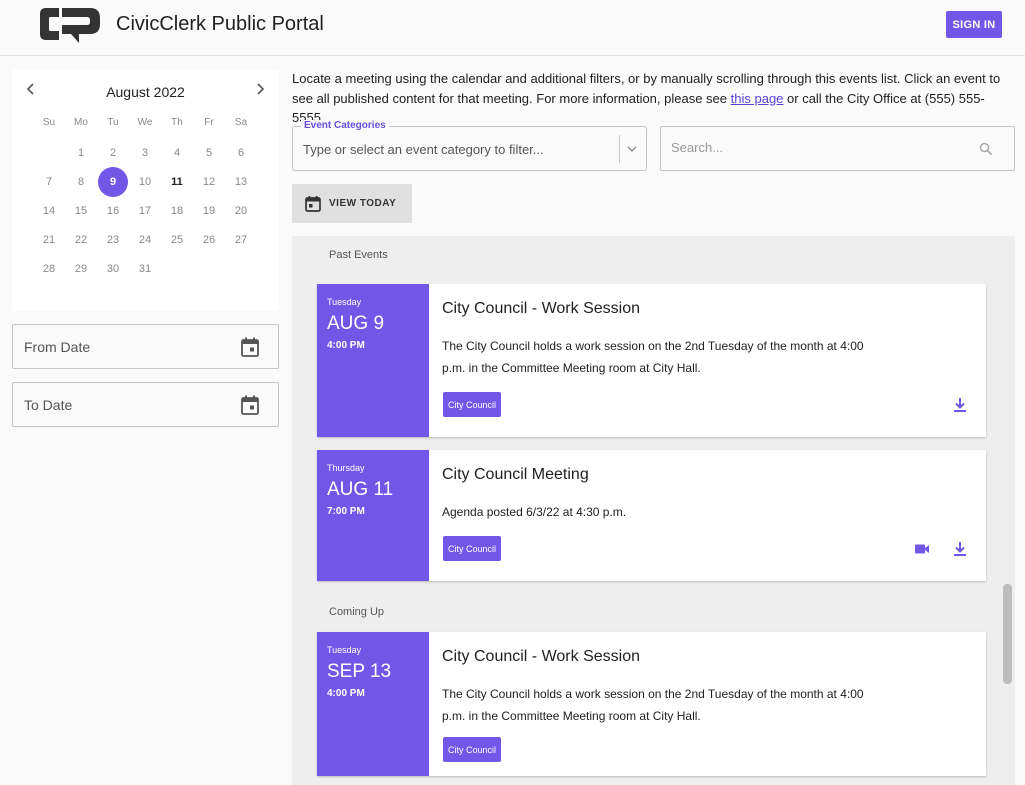 The image size is (1025, 785). I want to click on calendar-day: 24, so click(145, 240).